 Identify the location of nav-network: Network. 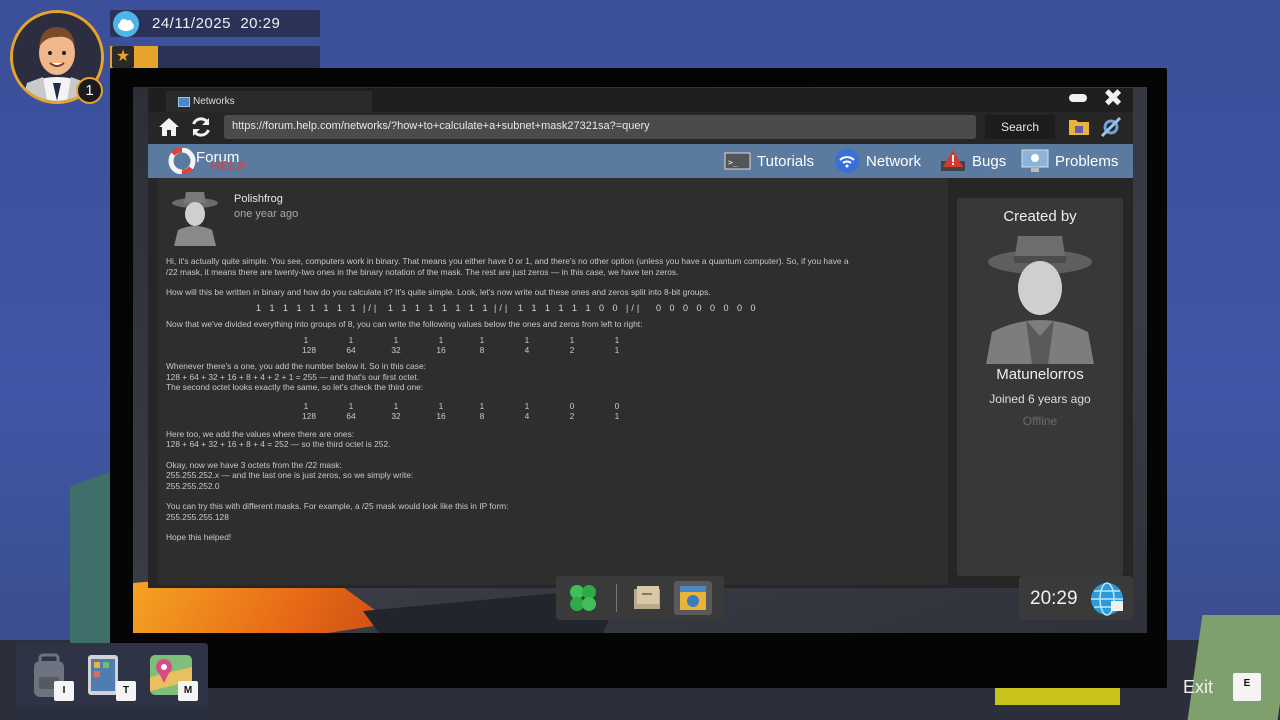
(877, 161).